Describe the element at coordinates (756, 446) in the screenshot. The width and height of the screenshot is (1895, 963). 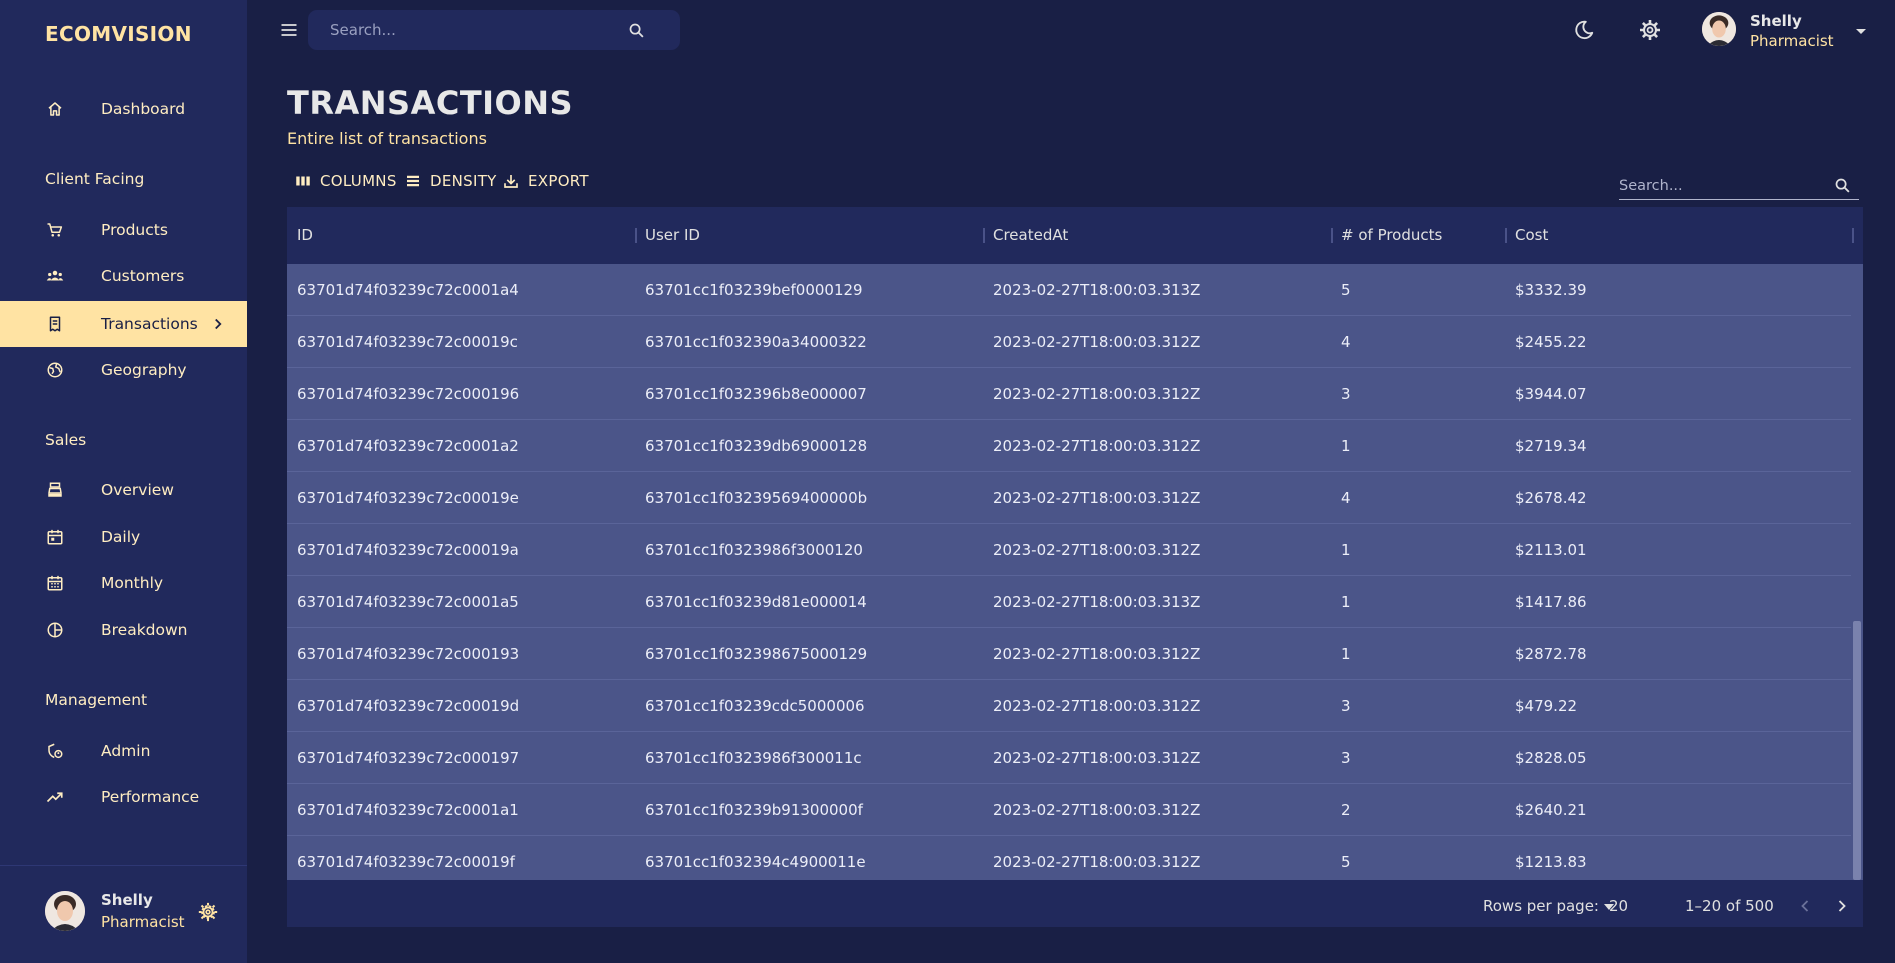
I see `cell-user-id: 63701cc1f03239db69000128` at that location.